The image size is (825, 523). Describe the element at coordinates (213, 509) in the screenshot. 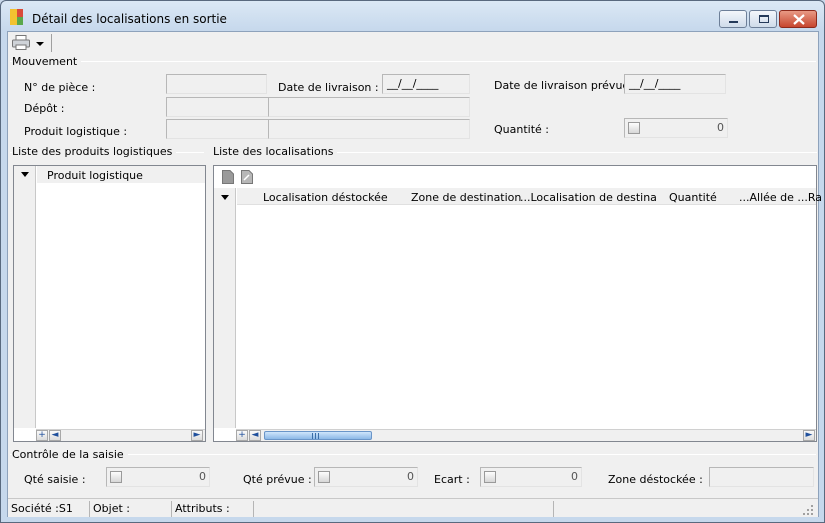

I see `status-attributs: Attributs :` at that location.